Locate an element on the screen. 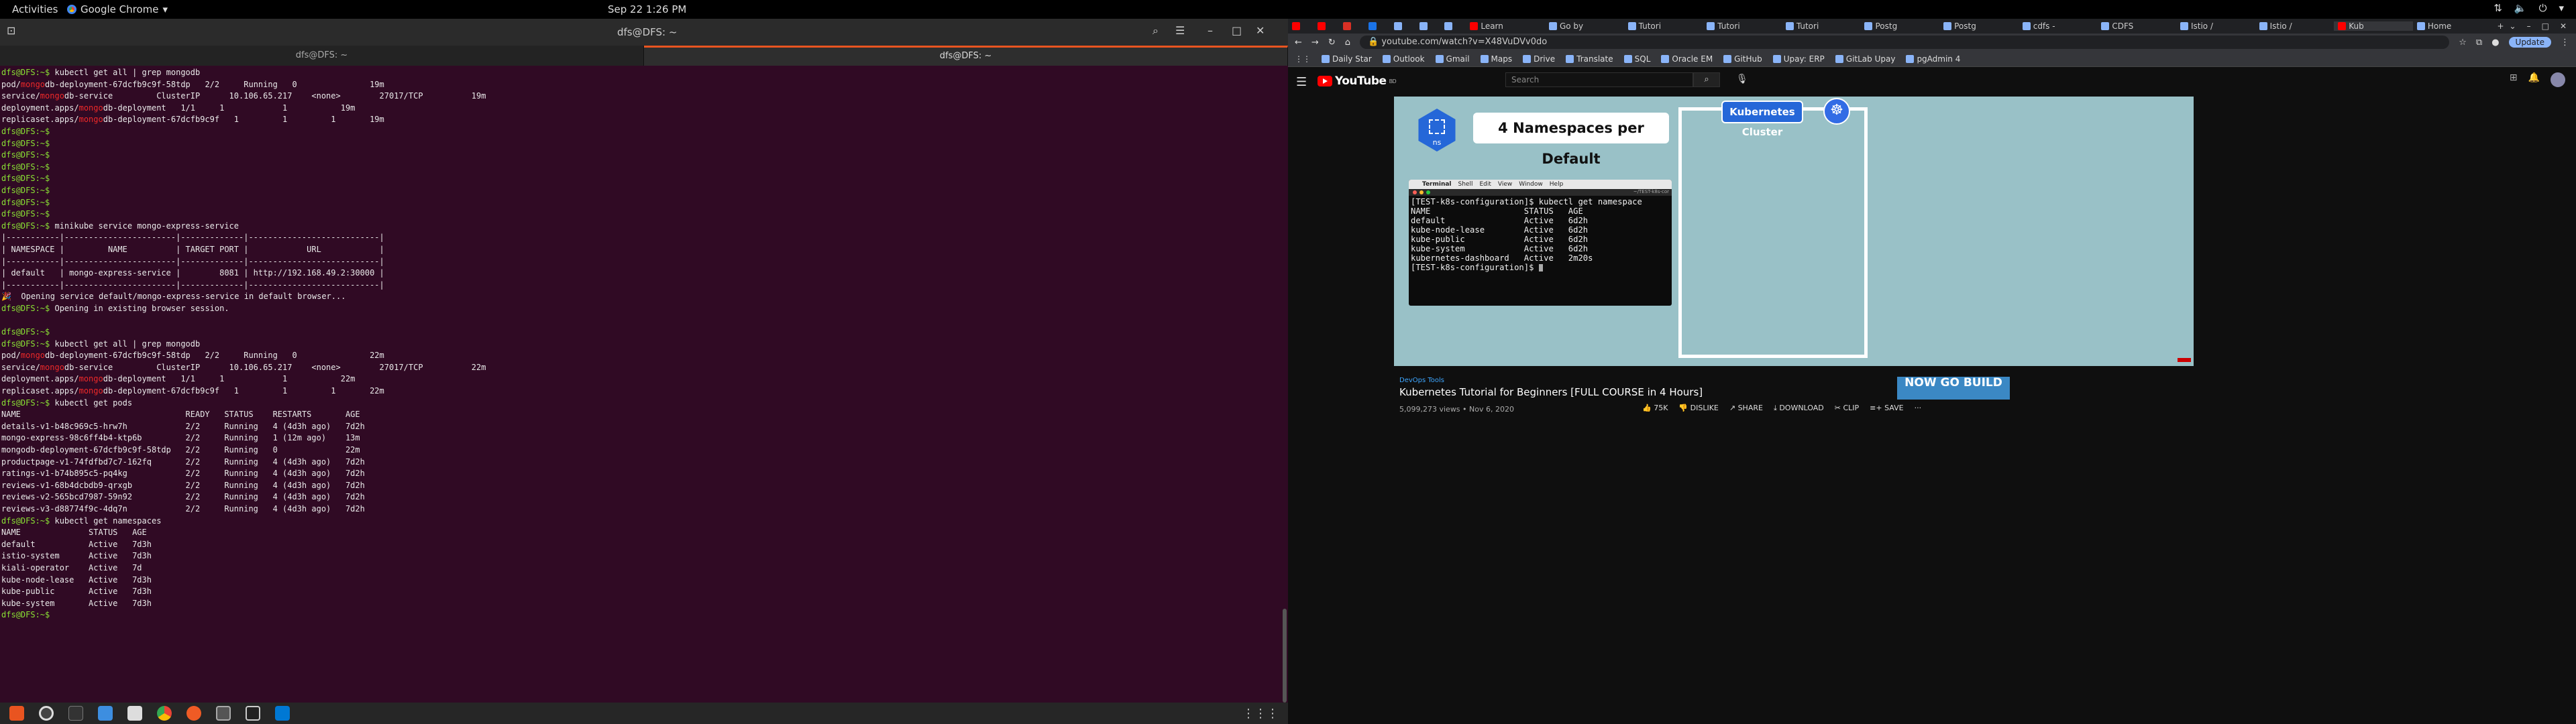 The image size is (2576, 724). update-button: Update is located at coordinates (2529, 42).